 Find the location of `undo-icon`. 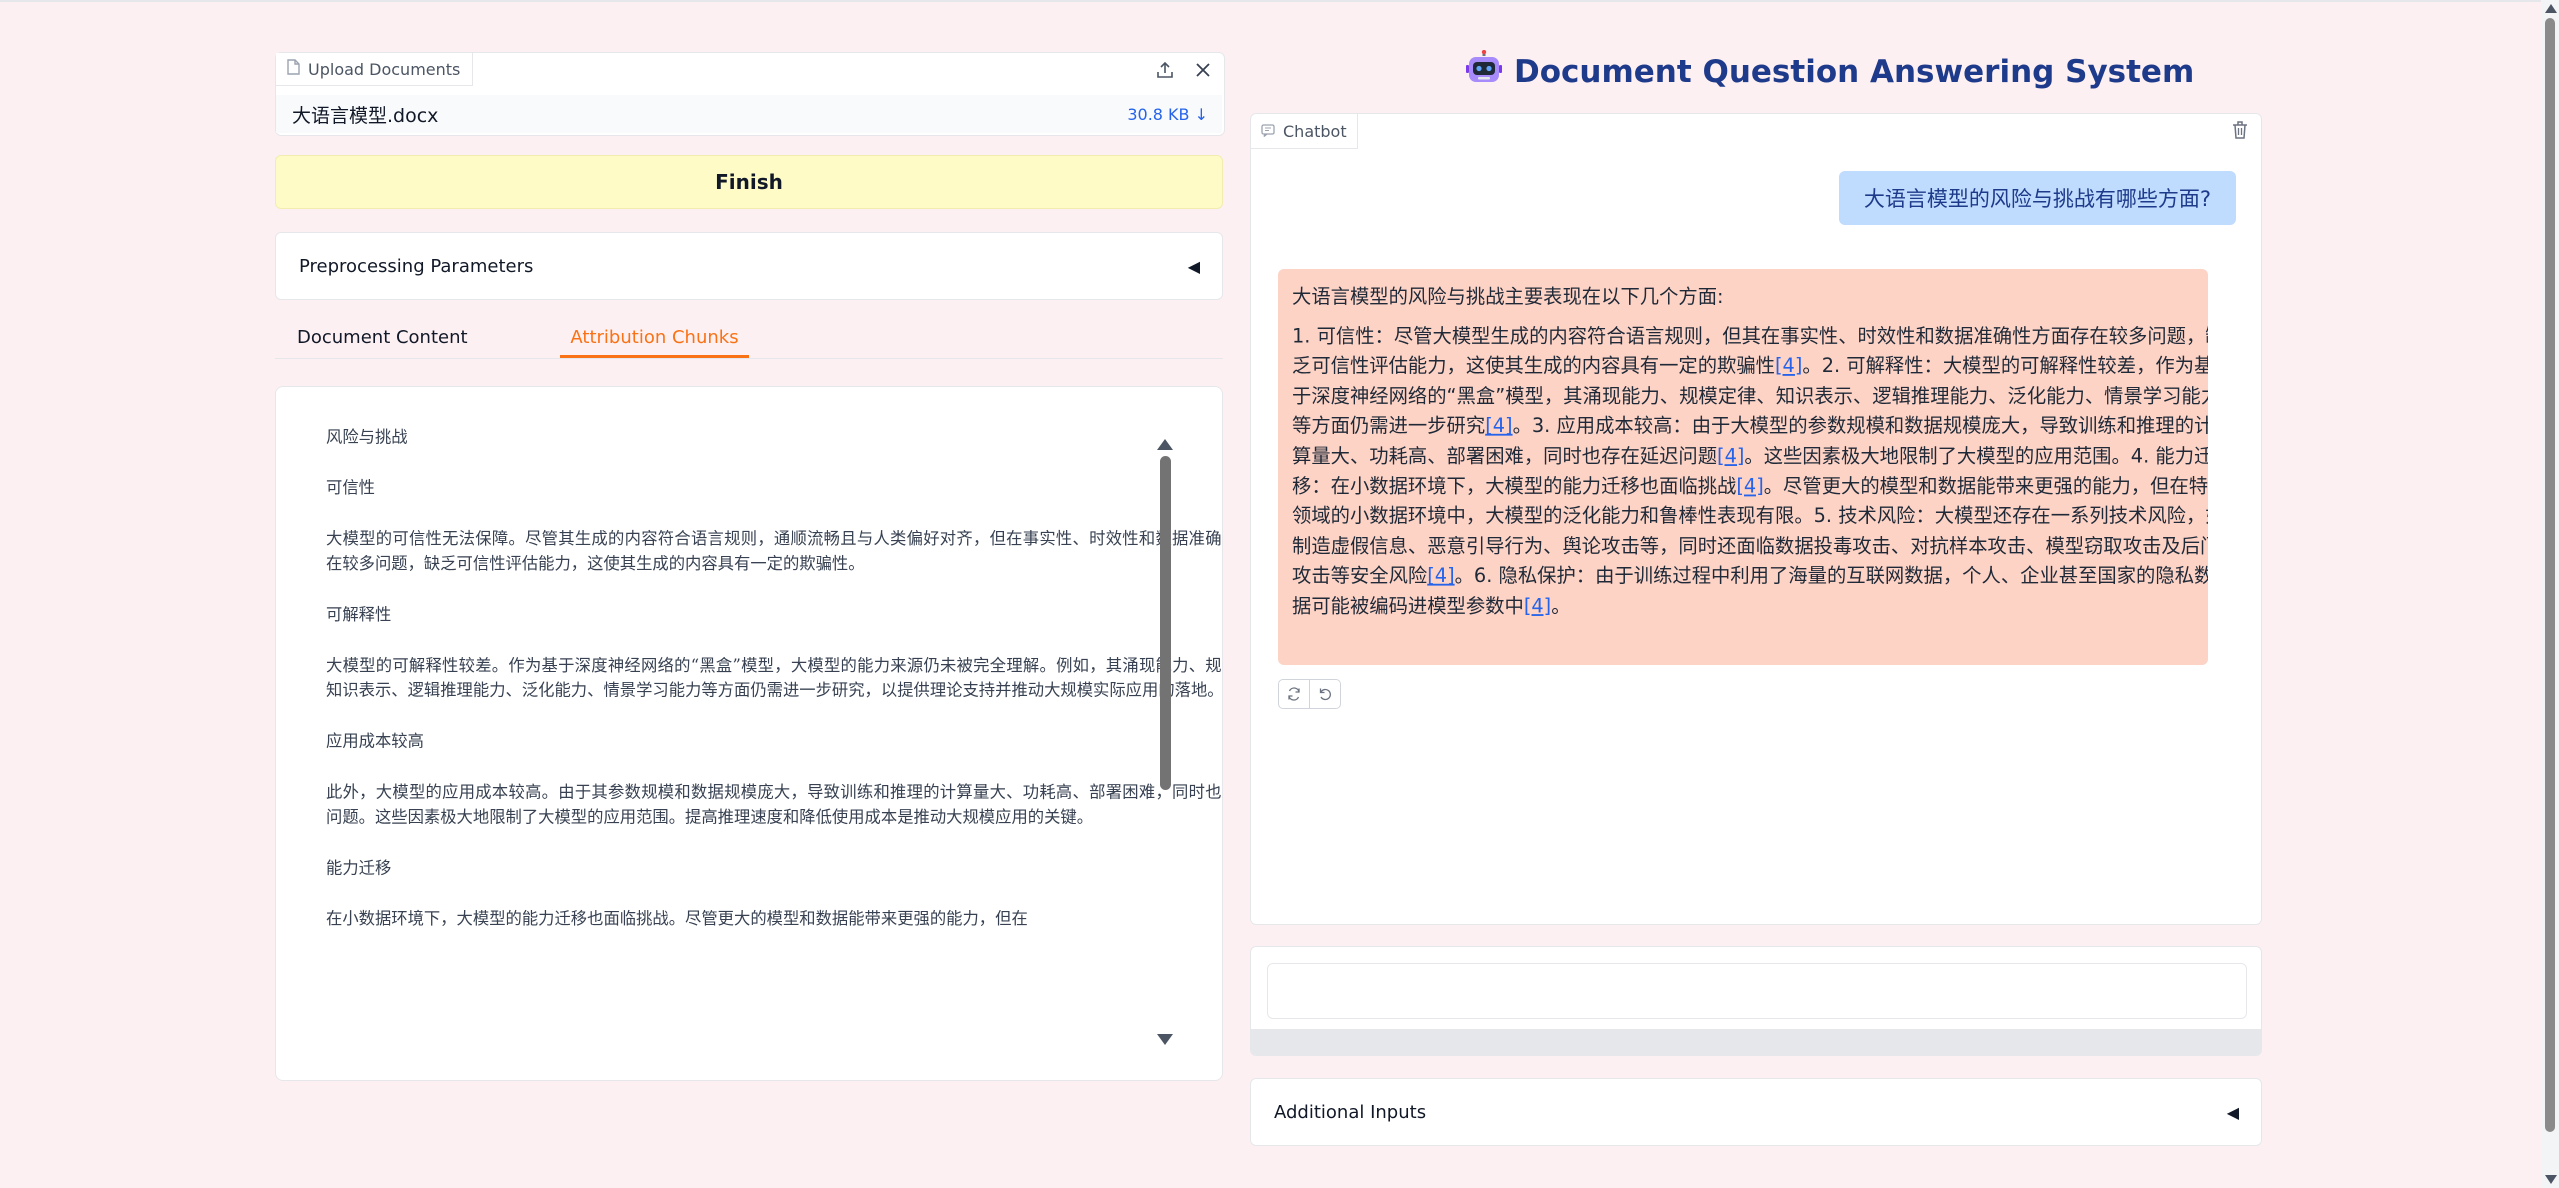

undo-icon is located at coordinates (1325, 694).